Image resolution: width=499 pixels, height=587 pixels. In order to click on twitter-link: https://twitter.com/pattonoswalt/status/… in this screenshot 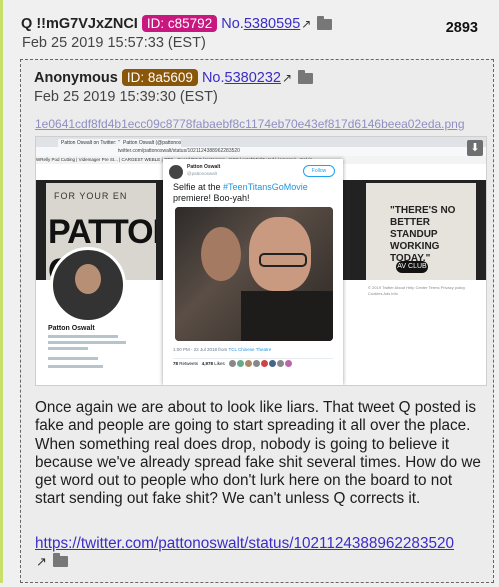, I will do `click(244, 544)`.